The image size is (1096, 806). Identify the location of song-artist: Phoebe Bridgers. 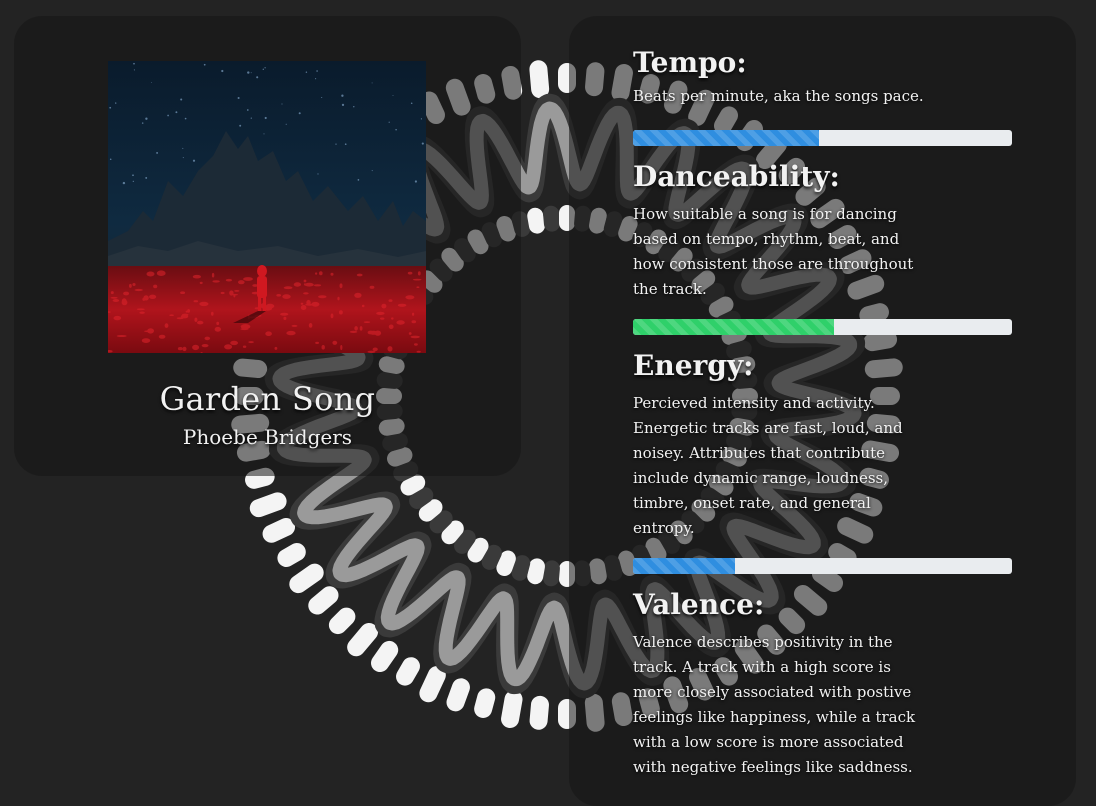
(267, 437).